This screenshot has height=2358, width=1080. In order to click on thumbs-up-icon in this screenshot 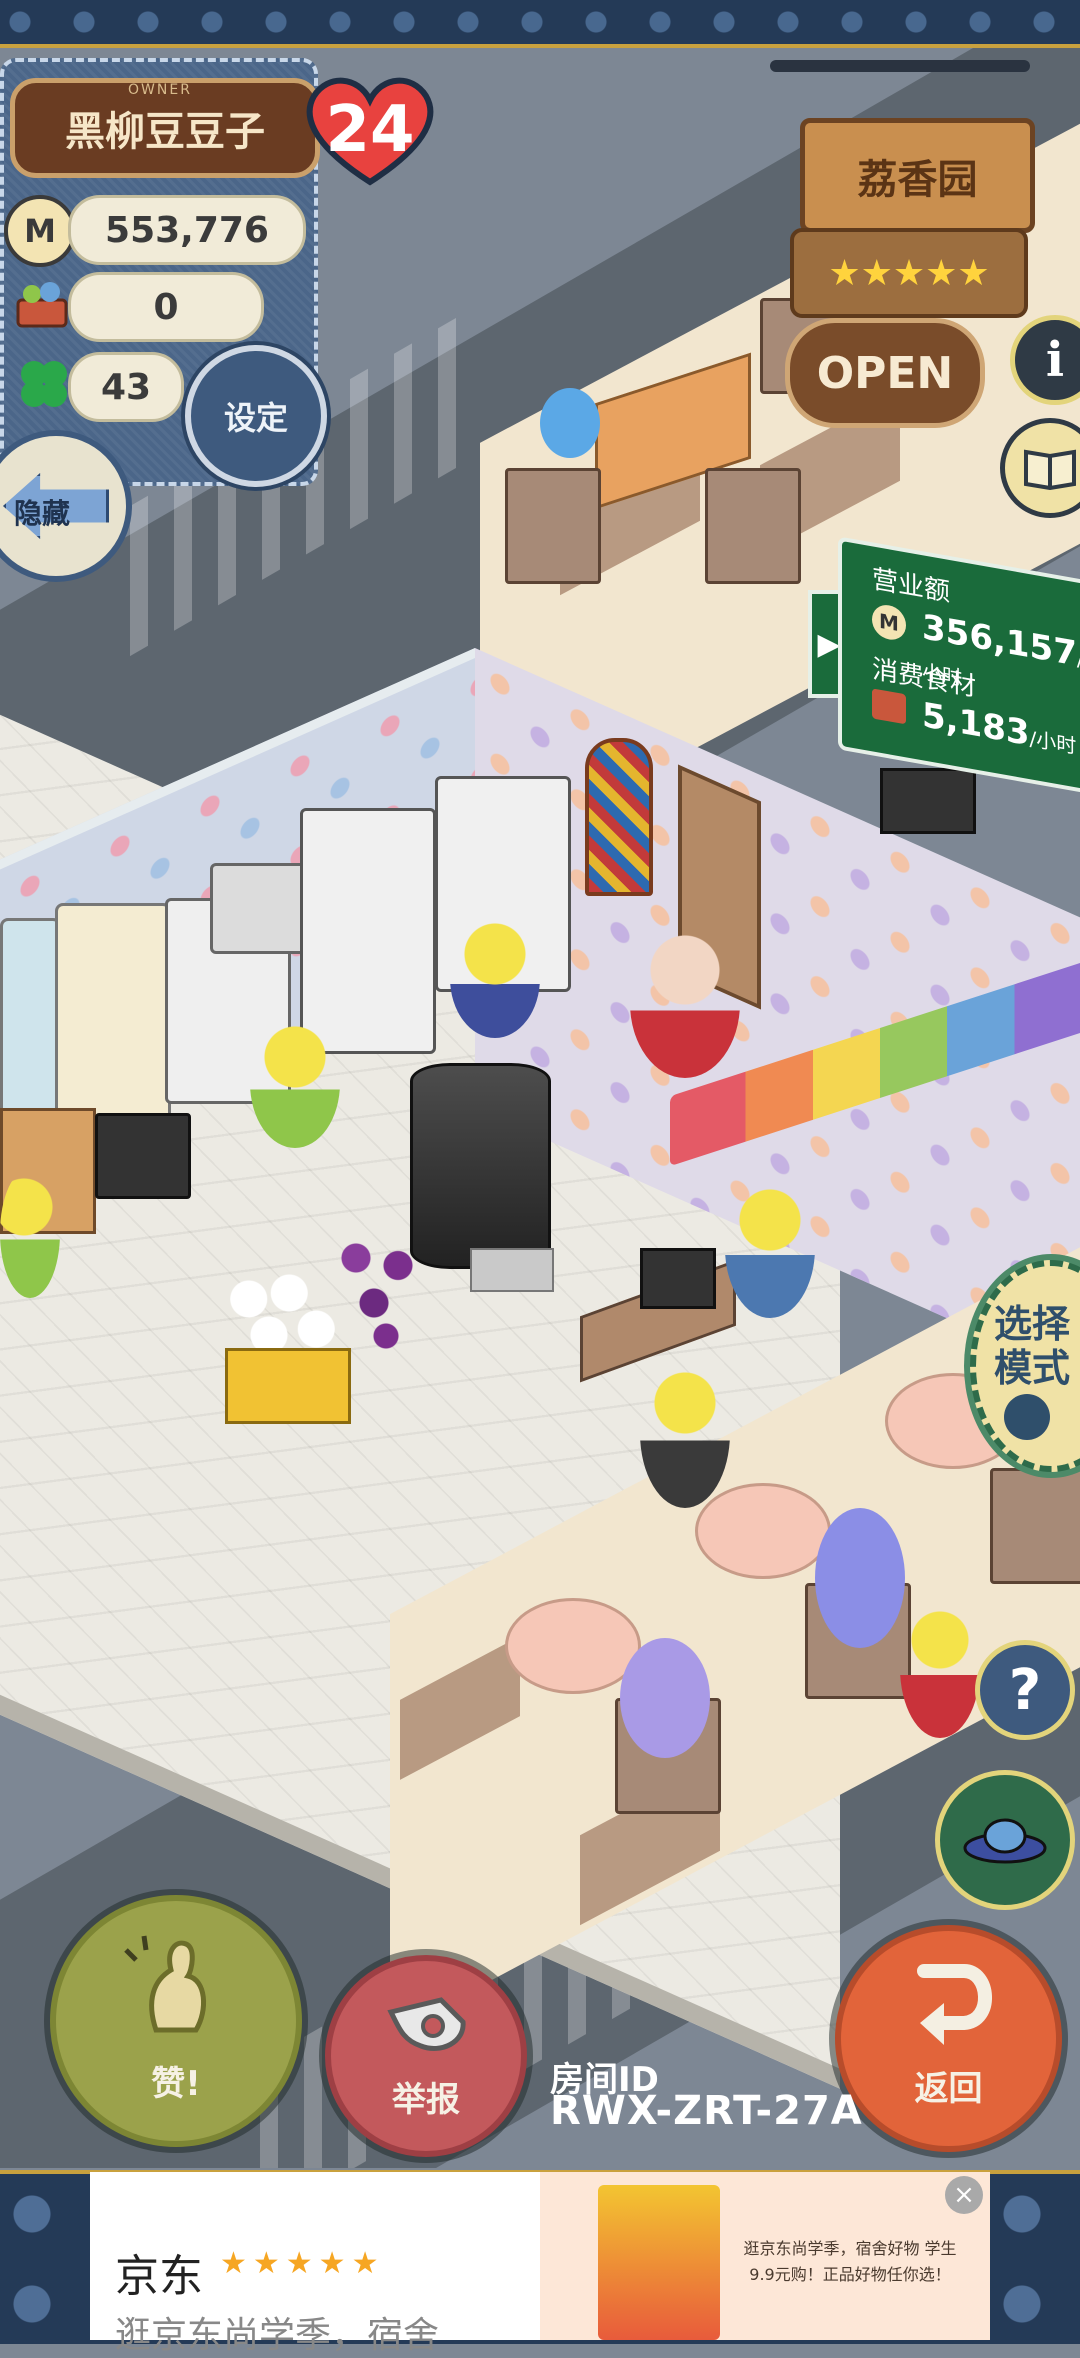, I will do `click(165, 1984)`.